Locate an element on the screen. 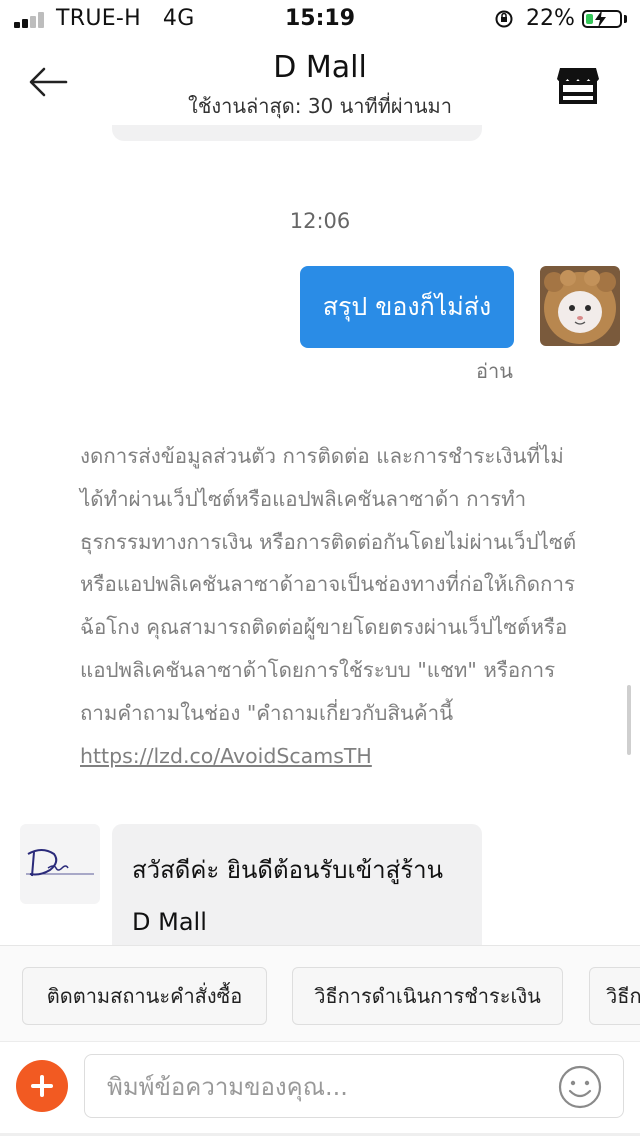 The width and height of the screenshot is (640, 1137). plus-icon is located at coordinates (42, 1086).